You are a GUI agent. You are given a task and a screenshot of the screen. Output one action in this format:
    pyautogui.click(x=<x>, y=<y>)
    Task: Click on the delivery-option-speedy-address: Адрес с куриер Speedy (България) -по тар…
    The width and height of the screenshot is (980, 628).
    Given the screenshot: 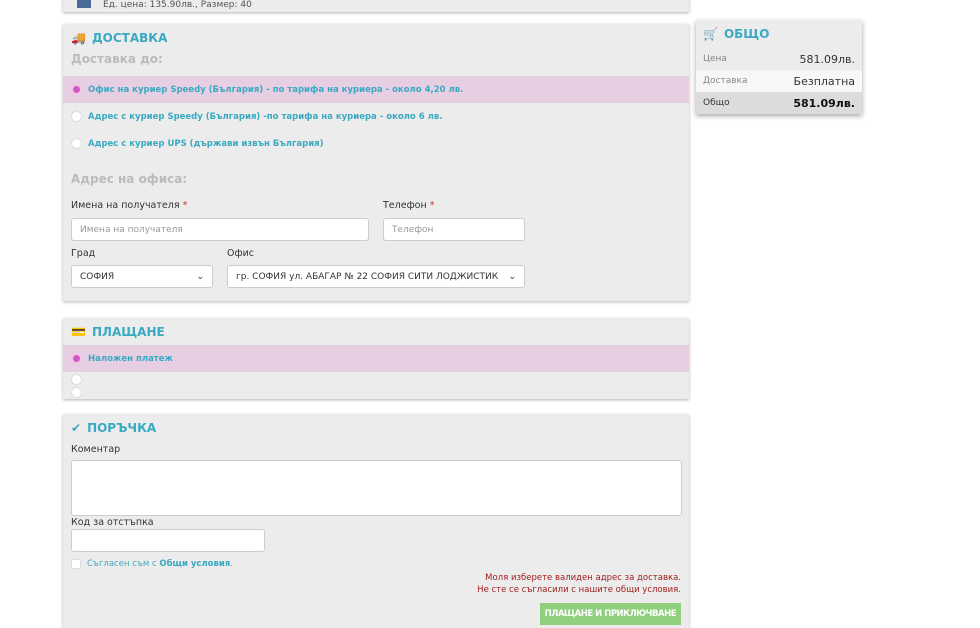 What is the action you would take?
    pyautogui.click(x=376, y=116)
    